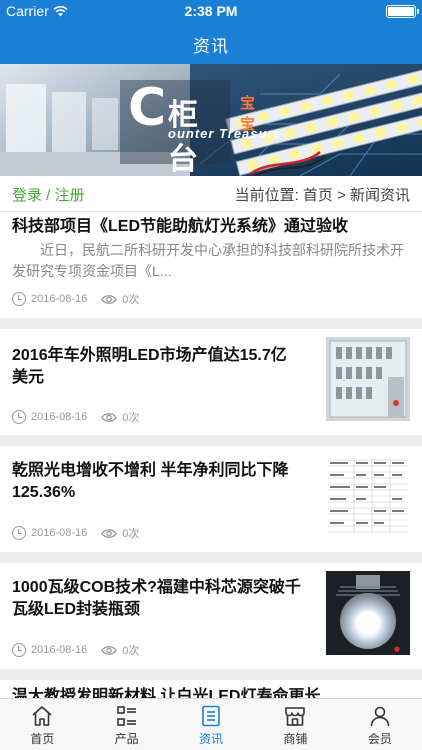 The image size is (422, 750). I want to click on article-title: 温大教授发明新材料 让白光LED灯寿命更长, so click(211, 692).